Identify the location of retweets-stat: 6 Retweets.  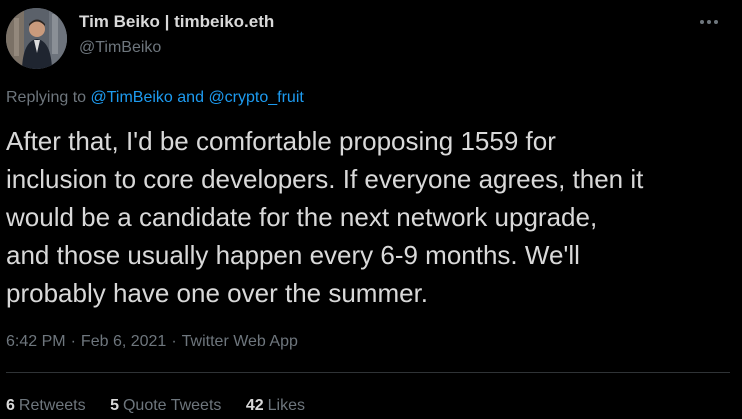
(46, 405).